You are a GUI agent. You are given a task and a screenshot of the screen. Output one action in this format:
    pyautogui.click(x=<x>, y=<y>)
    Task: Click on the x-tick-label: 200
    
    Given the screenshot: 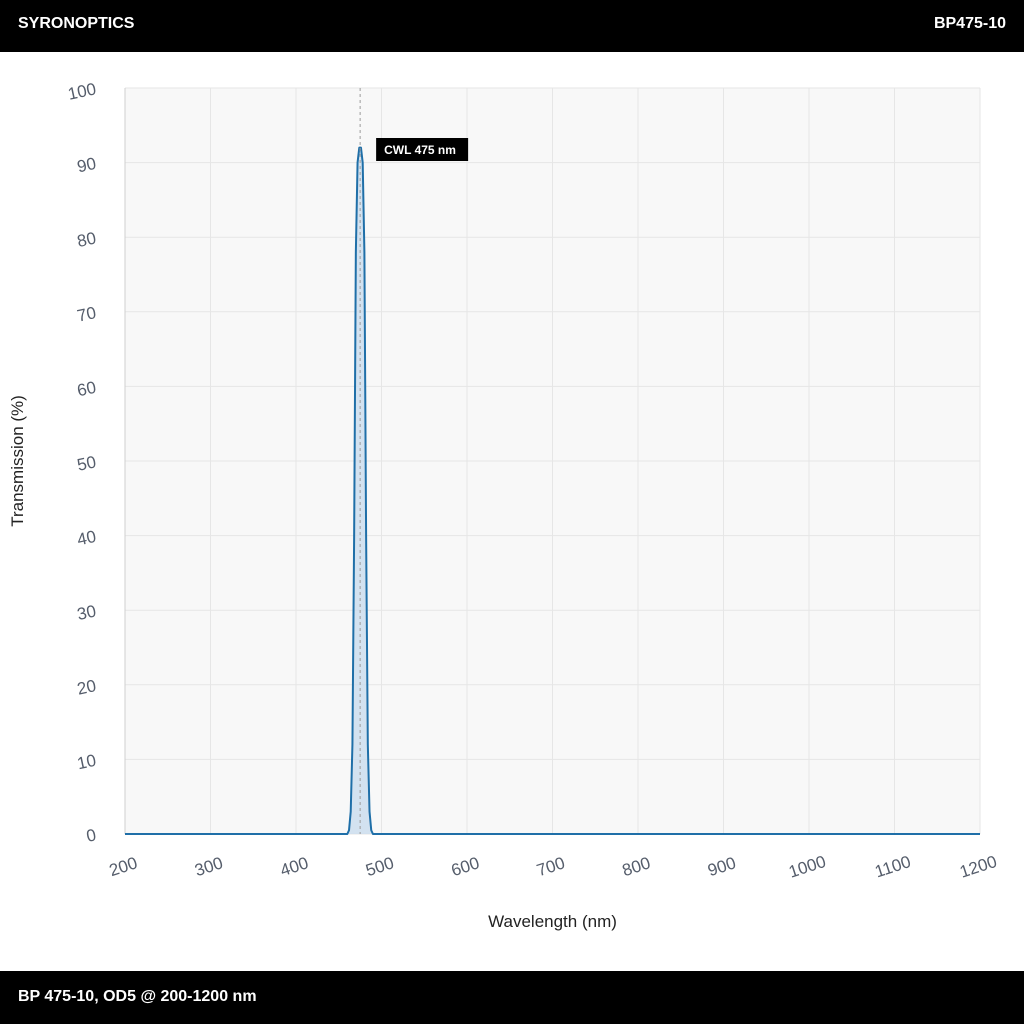 What is the action you would take?
    pyautogui.click(x=123, y=866)
    